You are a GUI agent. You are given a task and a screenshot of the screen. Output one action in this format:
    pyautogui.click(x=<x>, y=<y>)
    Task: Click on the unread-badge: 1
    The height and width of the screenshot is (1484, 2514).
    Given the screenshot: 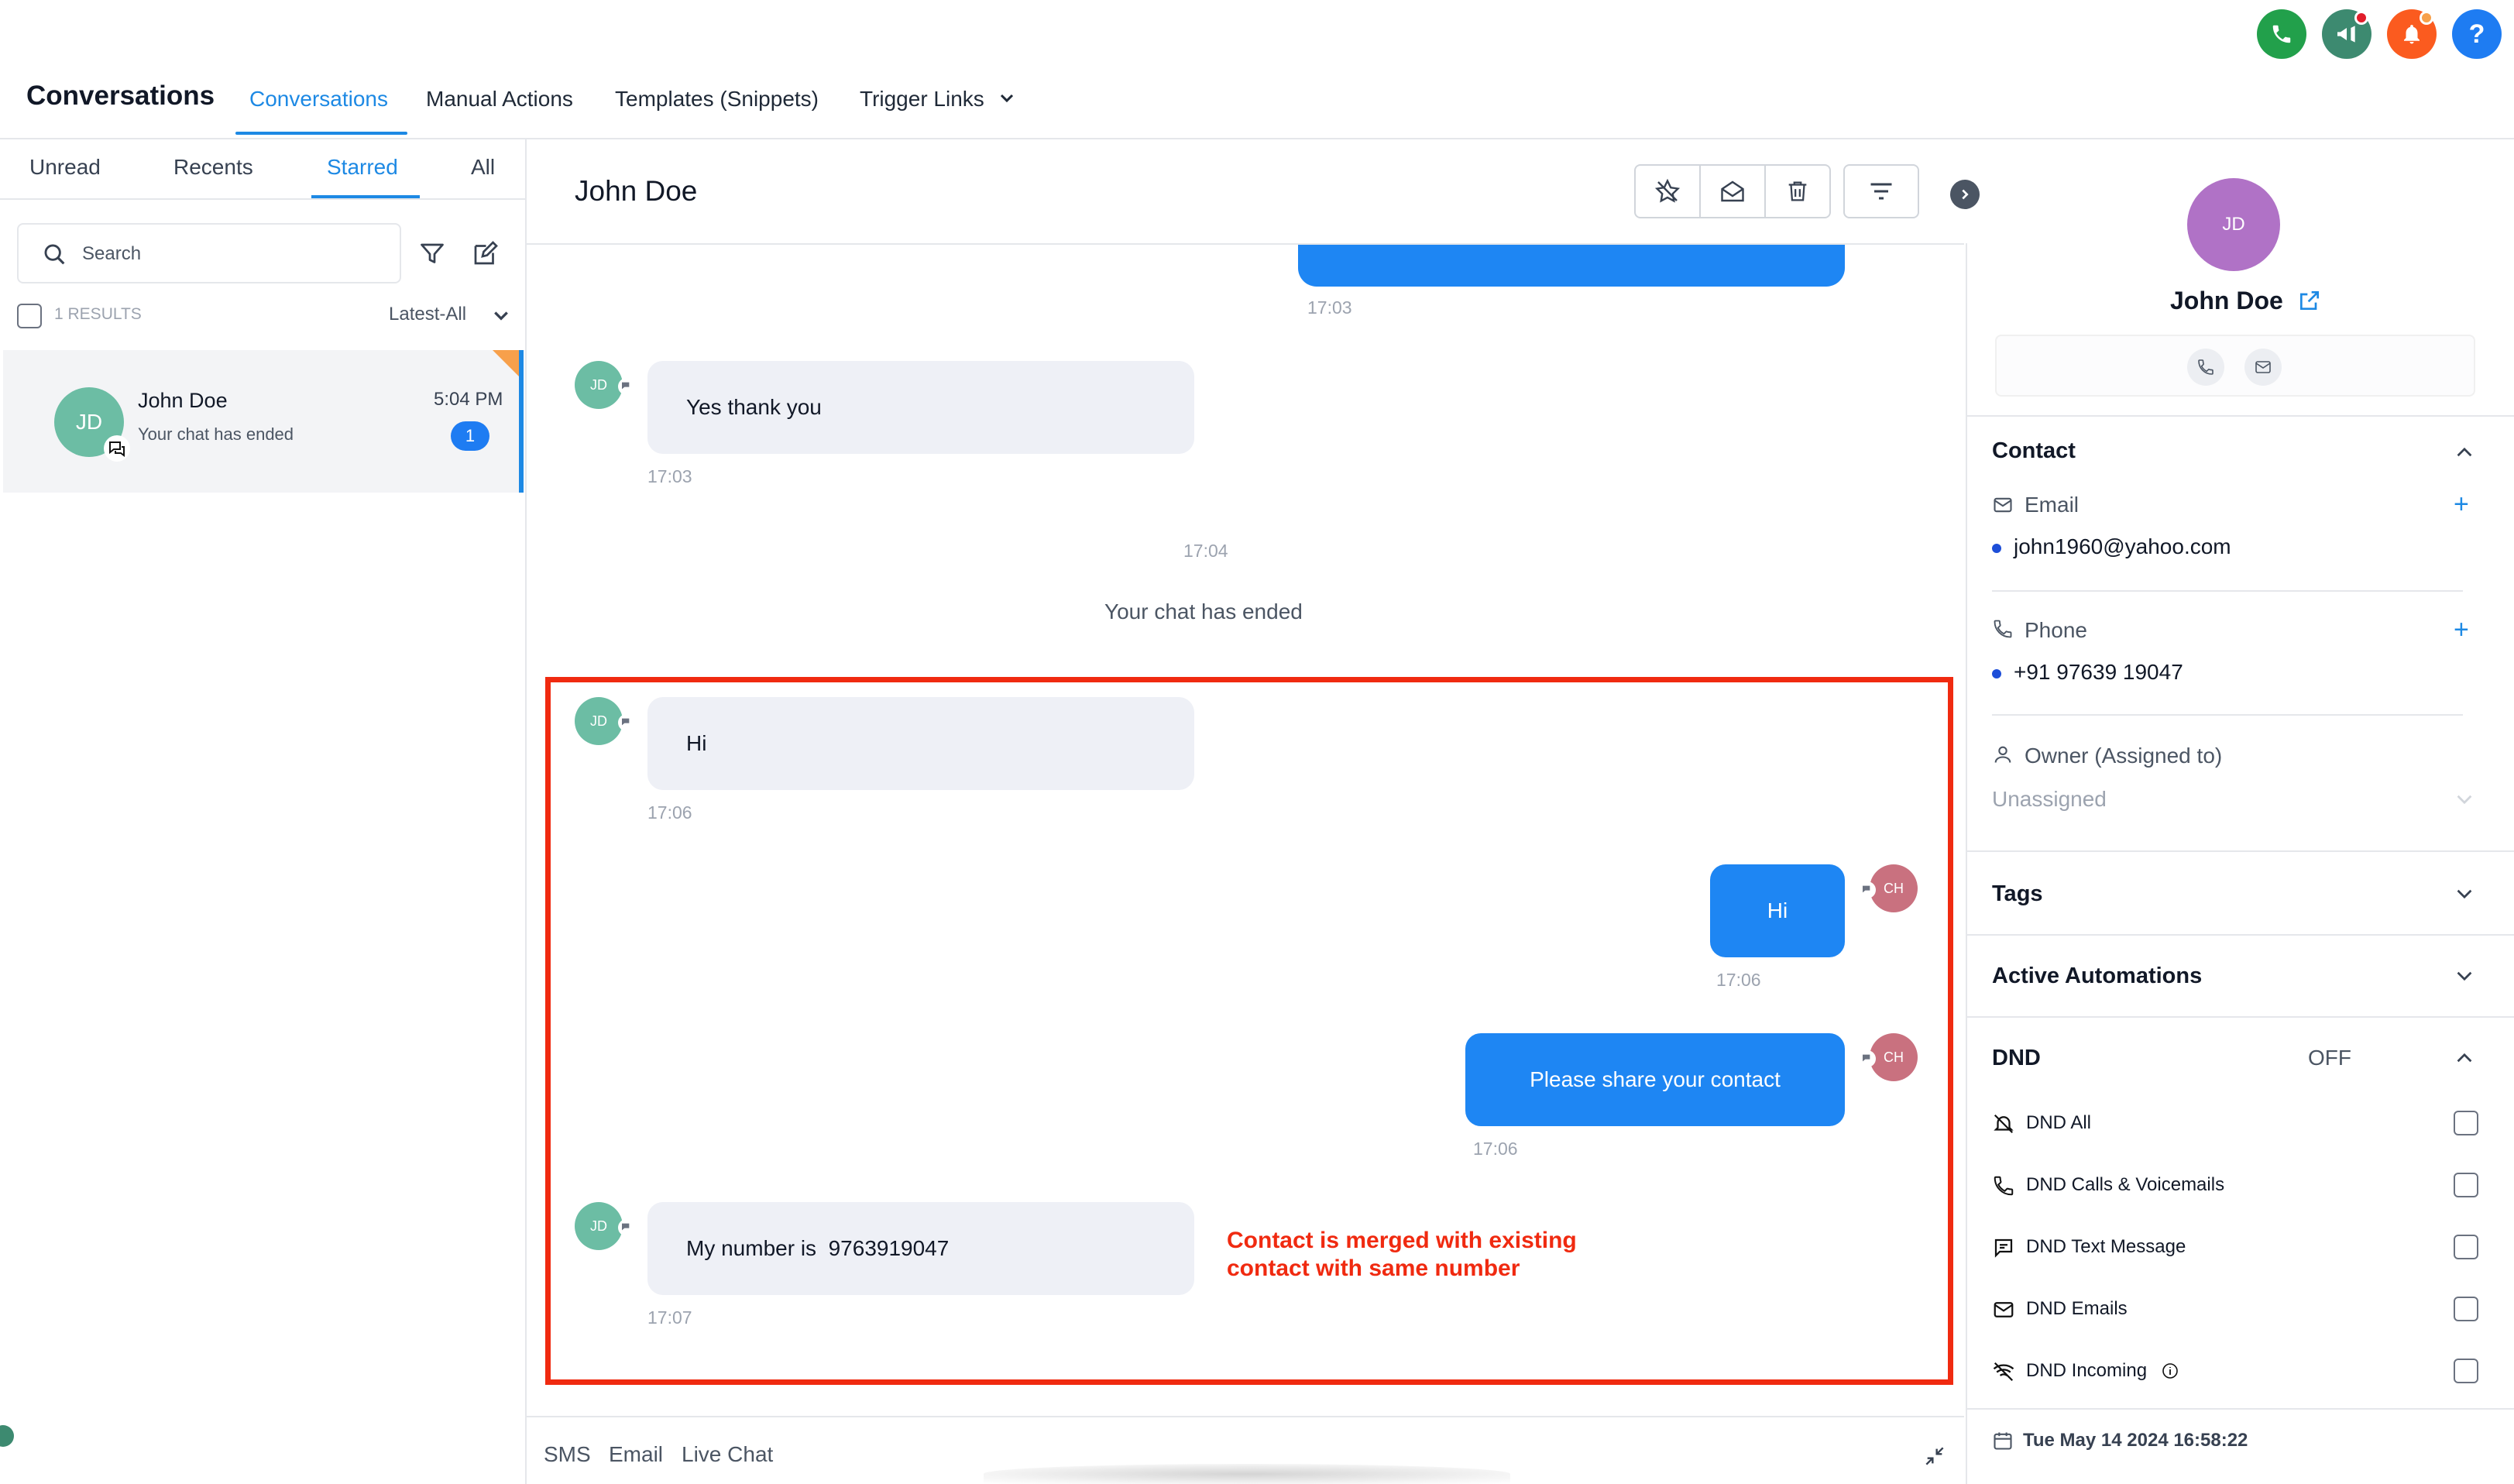 What is the action you would take?
    pyautogui.click(x=470, y=436)
    